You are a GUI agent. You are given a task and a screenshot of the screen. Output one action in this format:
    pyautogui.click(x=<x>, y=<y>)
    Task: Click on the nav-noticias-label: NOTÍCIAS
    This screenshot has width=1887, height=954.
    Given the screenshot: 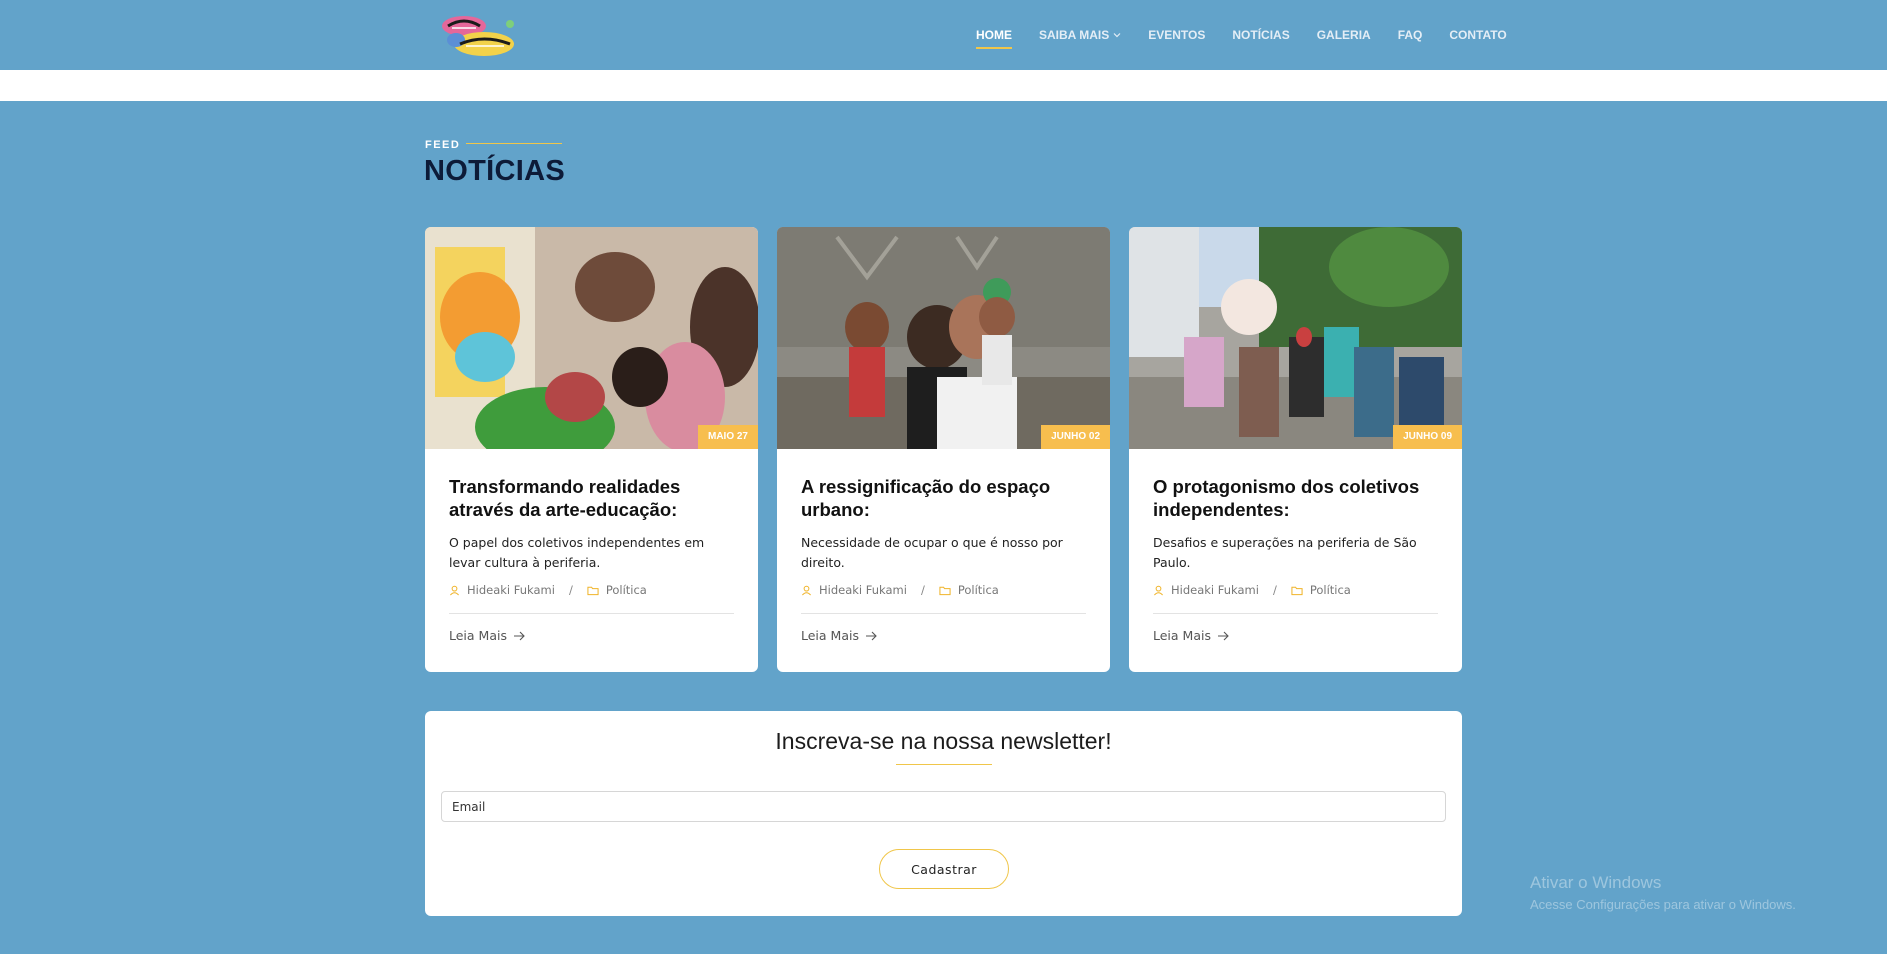 What is the action you would take?
    pyautogui.click(x=1261, y=35)
    